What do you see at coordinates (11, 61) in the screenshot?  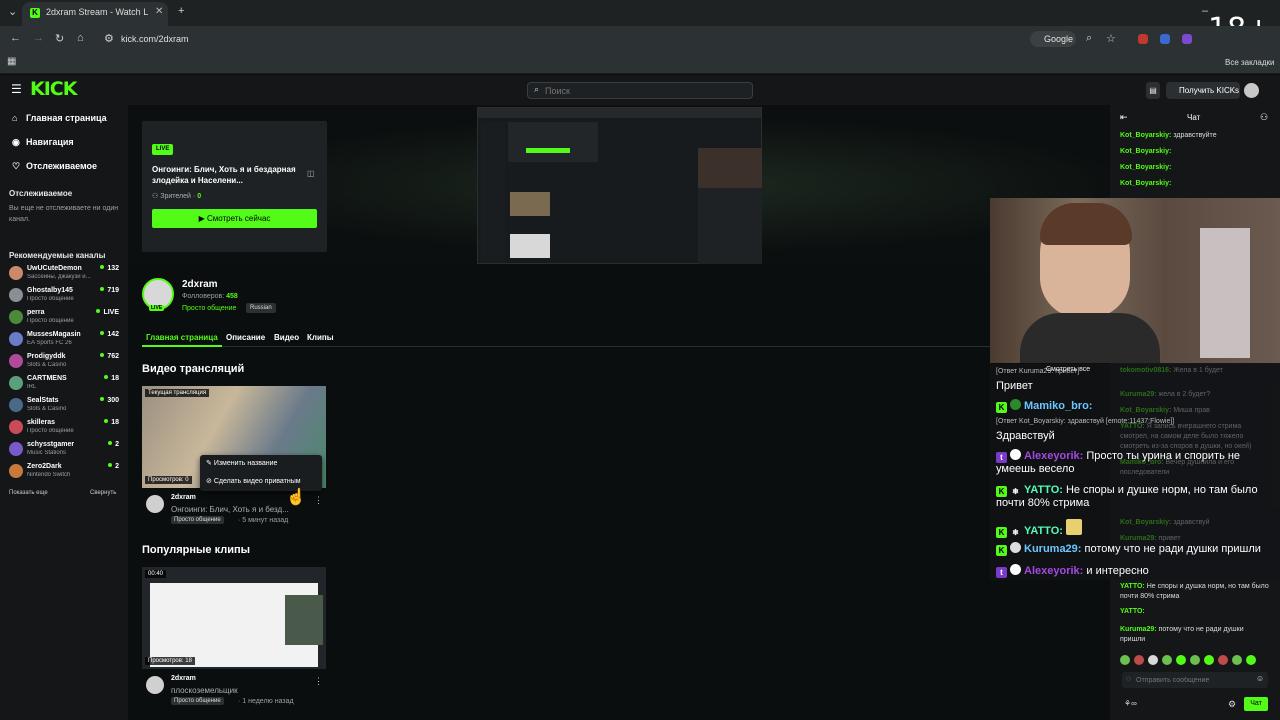 I see `apps-grid-icon: ▦` at bounding box center [11, 61].